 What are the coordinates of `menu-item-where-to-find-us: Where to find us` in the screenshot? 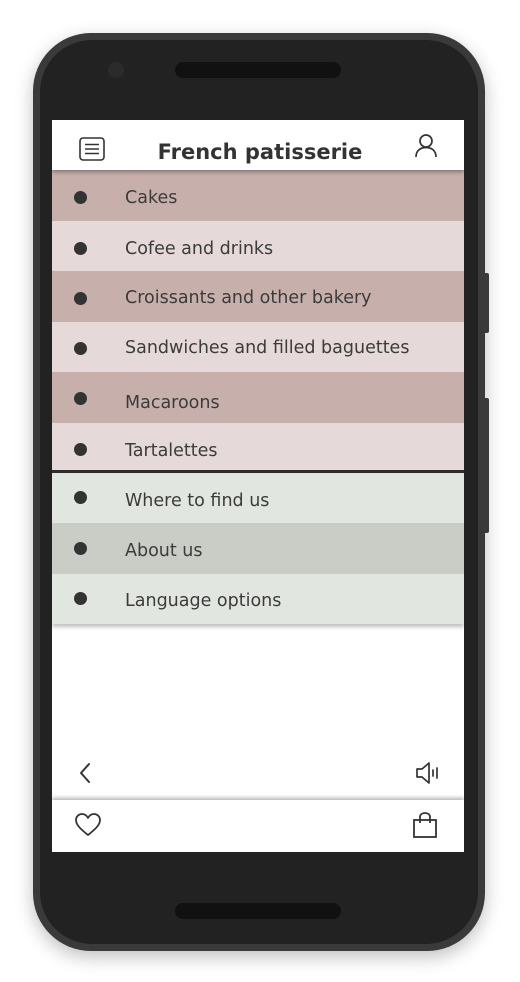 It's located at (258, 497).